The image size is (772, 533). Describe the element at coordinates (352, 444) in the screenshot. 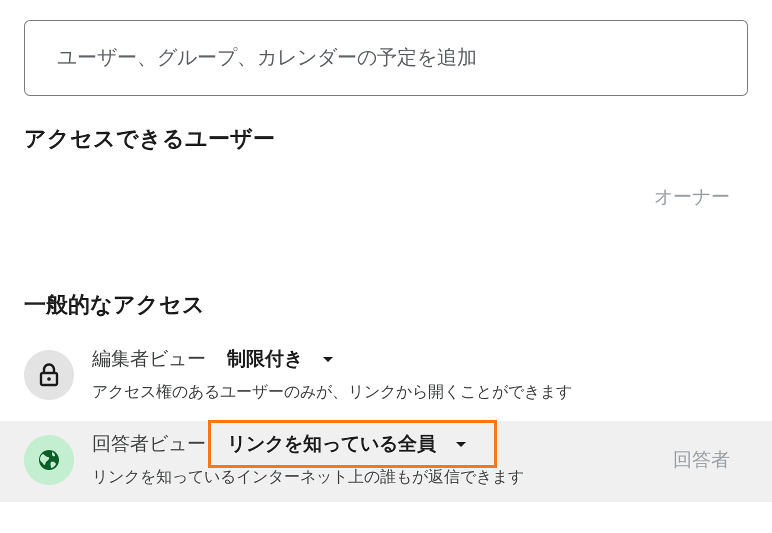

I see `access-dropdown: リンクを知っている全員` at that location.